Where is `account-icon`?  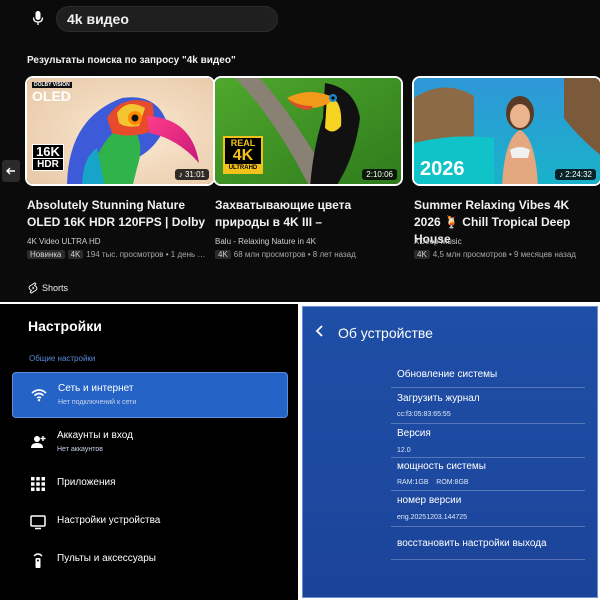 account-icon is located at coordinates (38, 442).